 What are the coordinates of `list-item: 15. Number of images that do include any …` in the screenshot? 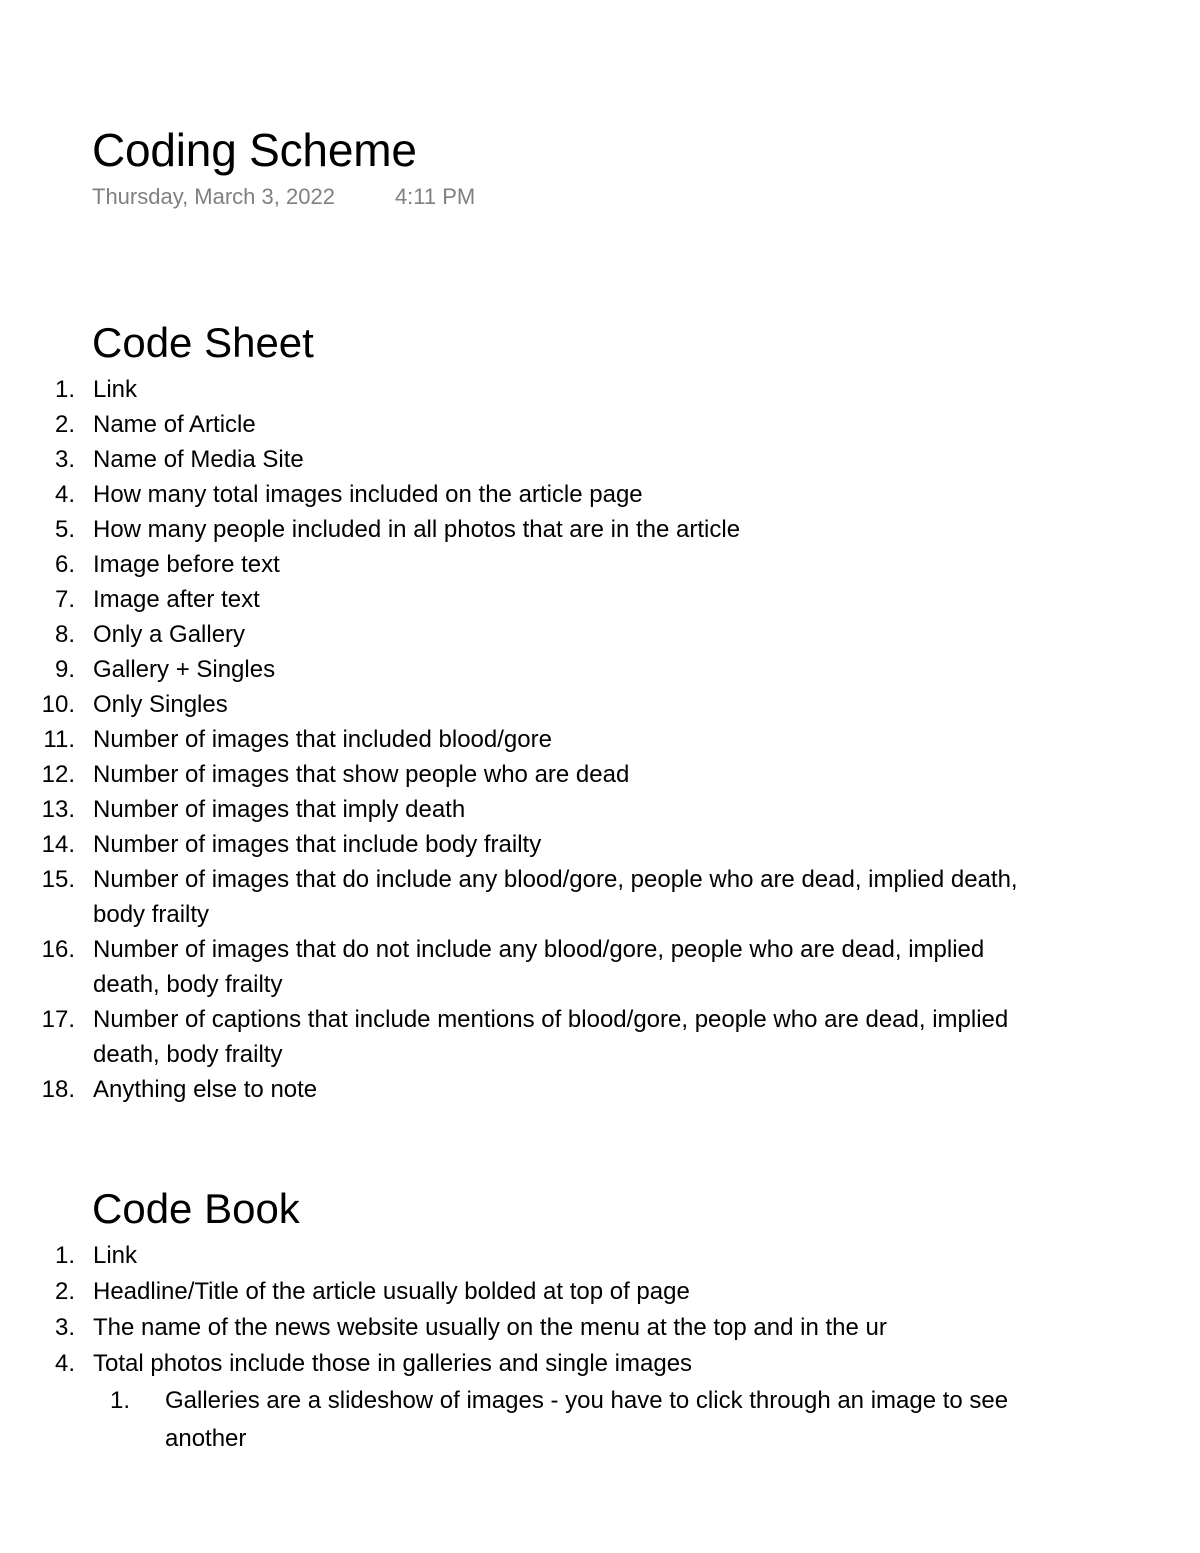 It's located at (600, 897).